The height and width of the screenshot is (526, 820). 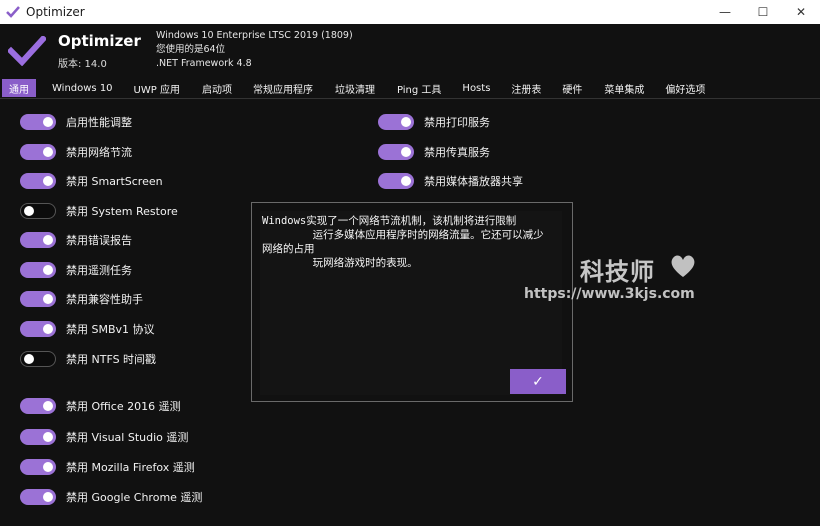 I want to click on option-label: 禁用 Office 2016 遥测, so click(x=123, y=406).